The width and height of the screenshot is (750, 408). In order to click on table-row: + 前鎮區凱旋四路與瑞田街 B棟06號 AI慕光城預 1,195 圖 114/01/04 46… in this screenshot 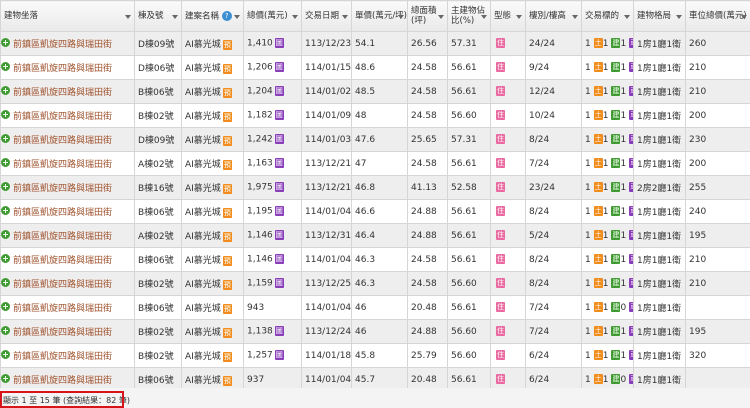, I will do `click(375, 211)`.